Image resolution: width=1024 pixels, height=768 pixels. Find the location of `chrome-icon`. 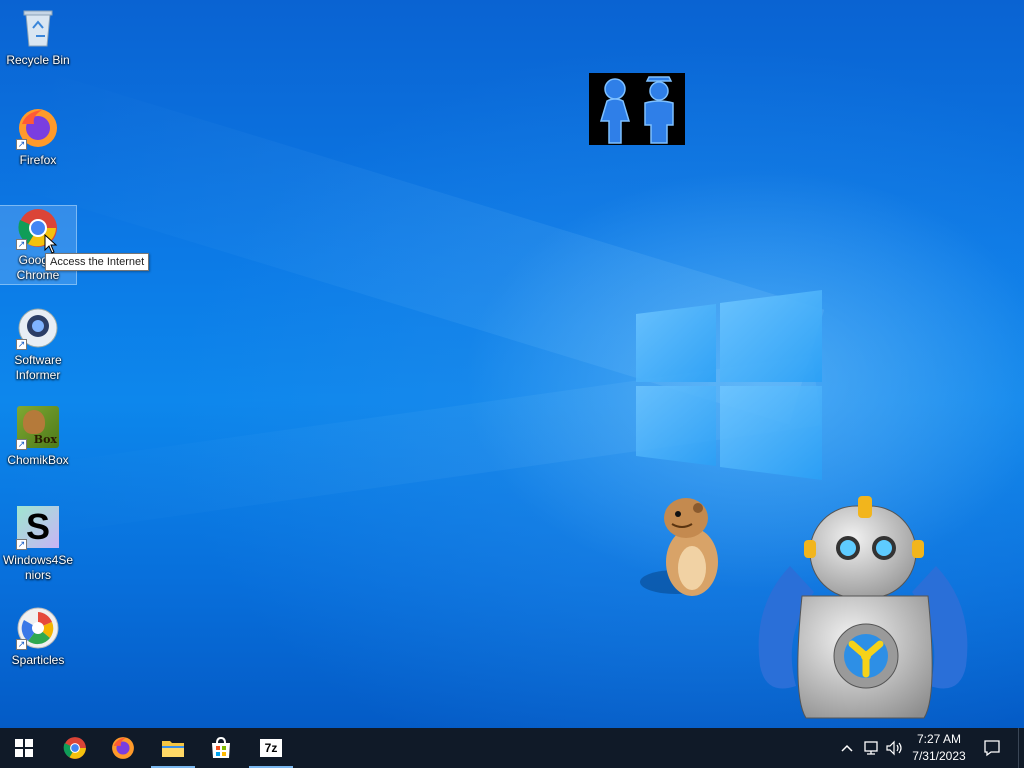

chrome-icon is located at coordinates (74, 748).